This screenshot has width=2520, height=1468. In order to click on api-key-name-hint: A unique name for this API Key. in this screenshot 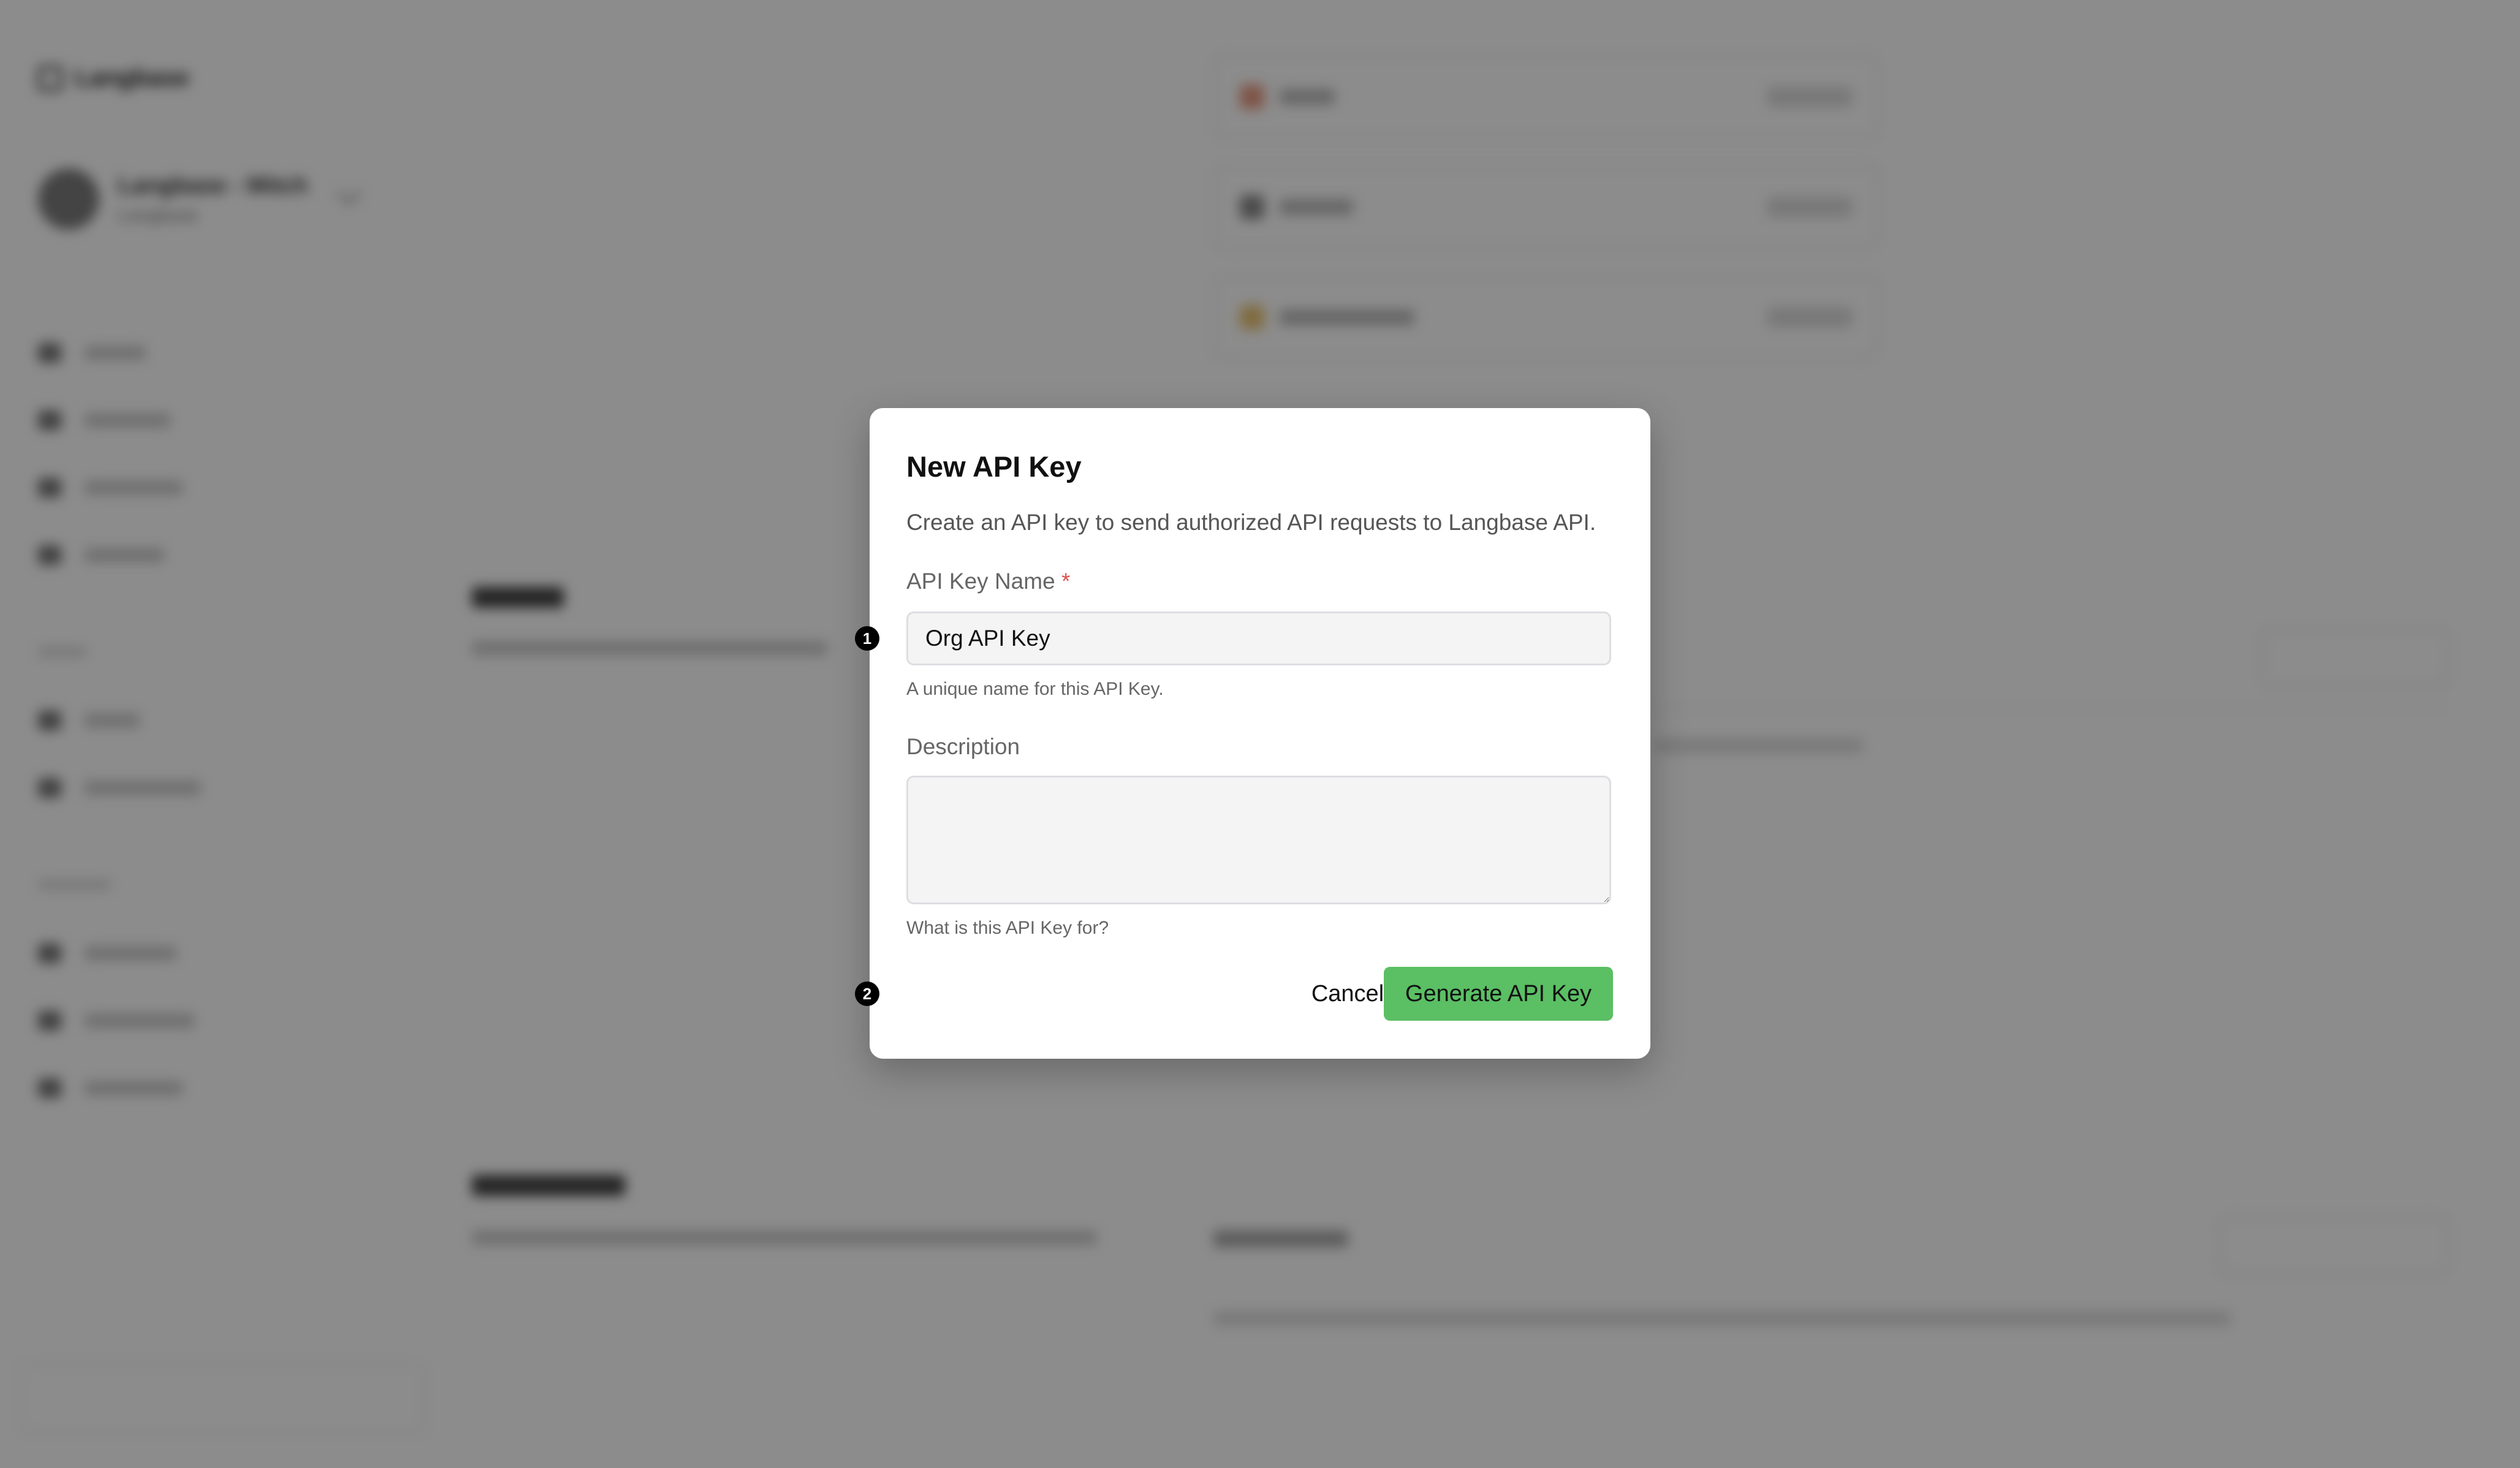, I will do `click(1035, 689)`.